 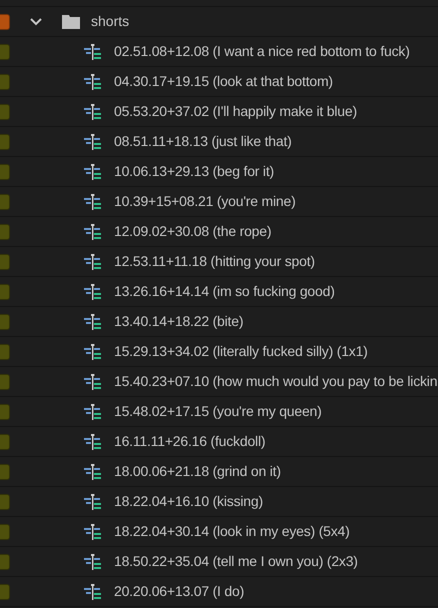 What do you see at coordinates (71, 21) in the screenshot?
I see `folder-icon` at bounding box center [71, 21].